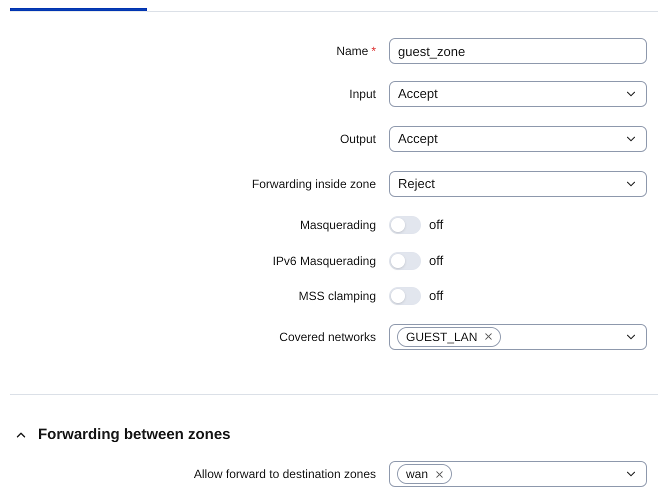 This screenshot has width=658, height=499. What do you see at coordinates (314, 184) in the screenshot?
I see `field-label: Forwarding inside zone` at bounding box center [314, 184].